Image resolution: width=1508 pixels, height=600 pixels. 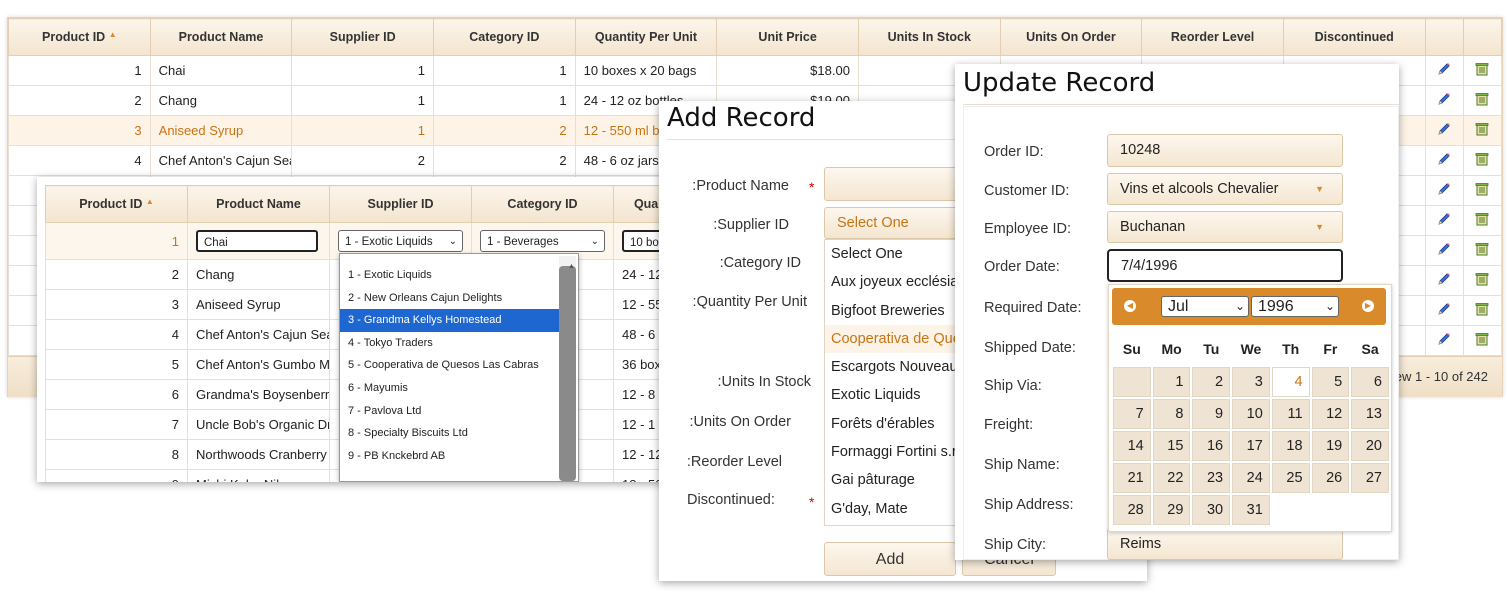 What do you see at coordinates (894, 223) in the screenshot?
I see `supplier-select: Select One` at bounding box center [894, 223].